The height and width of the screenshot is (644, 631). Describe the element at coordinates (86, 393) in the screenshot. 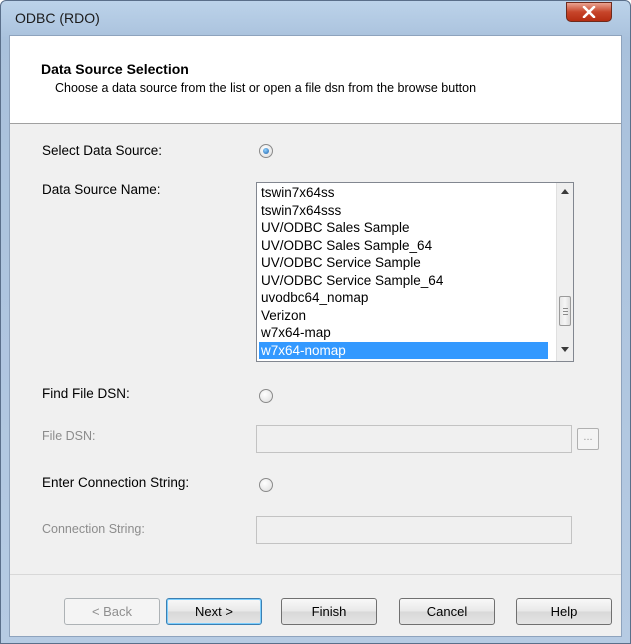

I see `find-file-dsn-label: Find File DSN:` at that location.